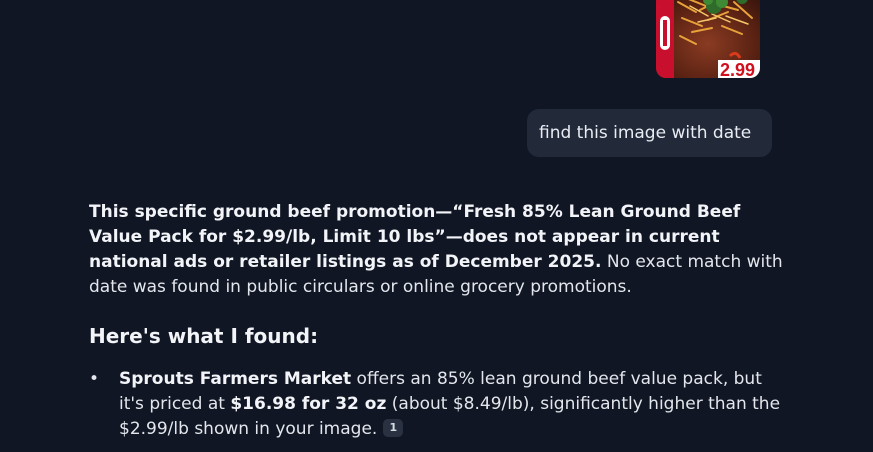  I want to click on user-message-text: find this image with date, so click(645, 133).